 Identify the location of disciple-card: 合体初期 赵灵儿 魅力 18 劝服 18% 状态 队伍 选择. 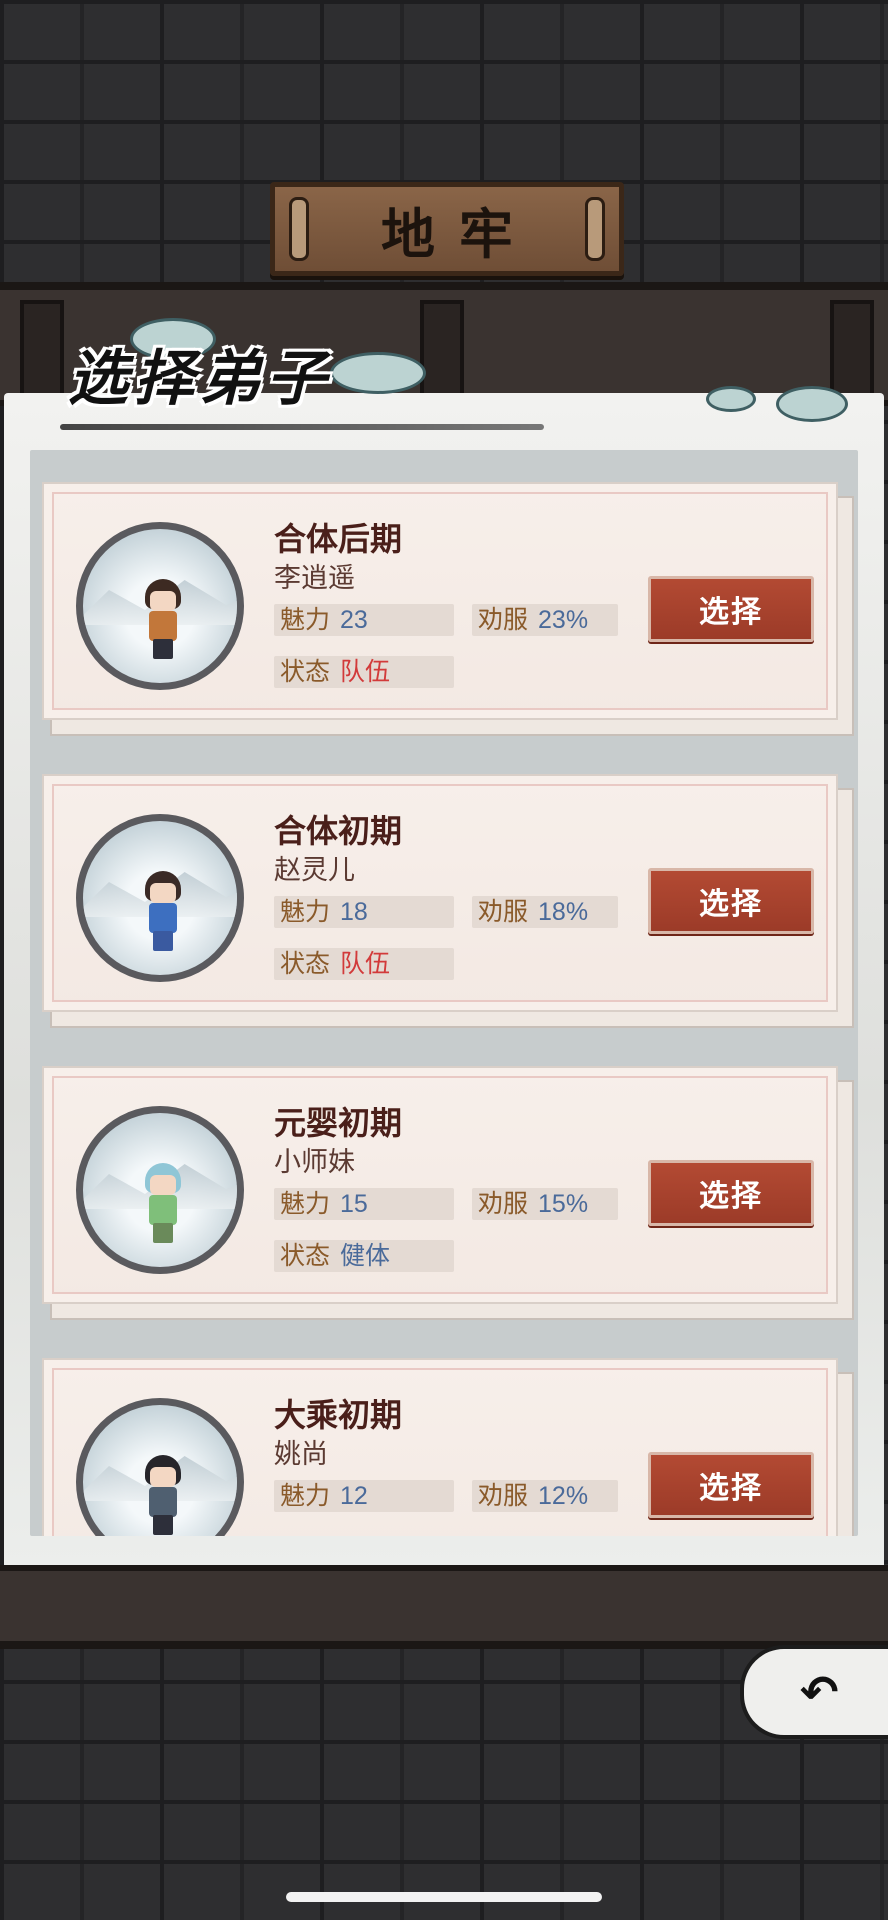
(448, 901).